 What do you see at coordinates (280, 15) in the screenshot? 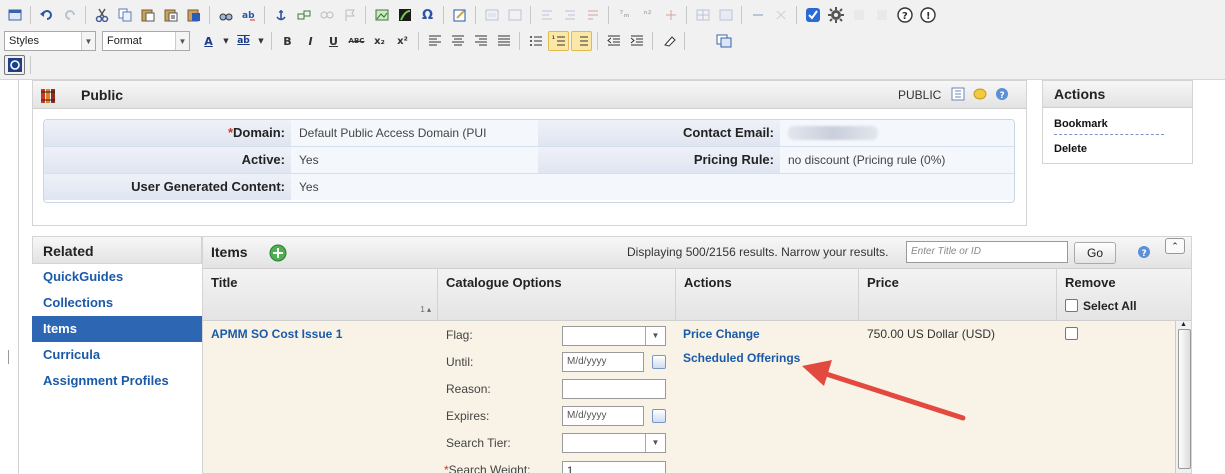
I see `anchor-icon` at bounding box center [280, 15].